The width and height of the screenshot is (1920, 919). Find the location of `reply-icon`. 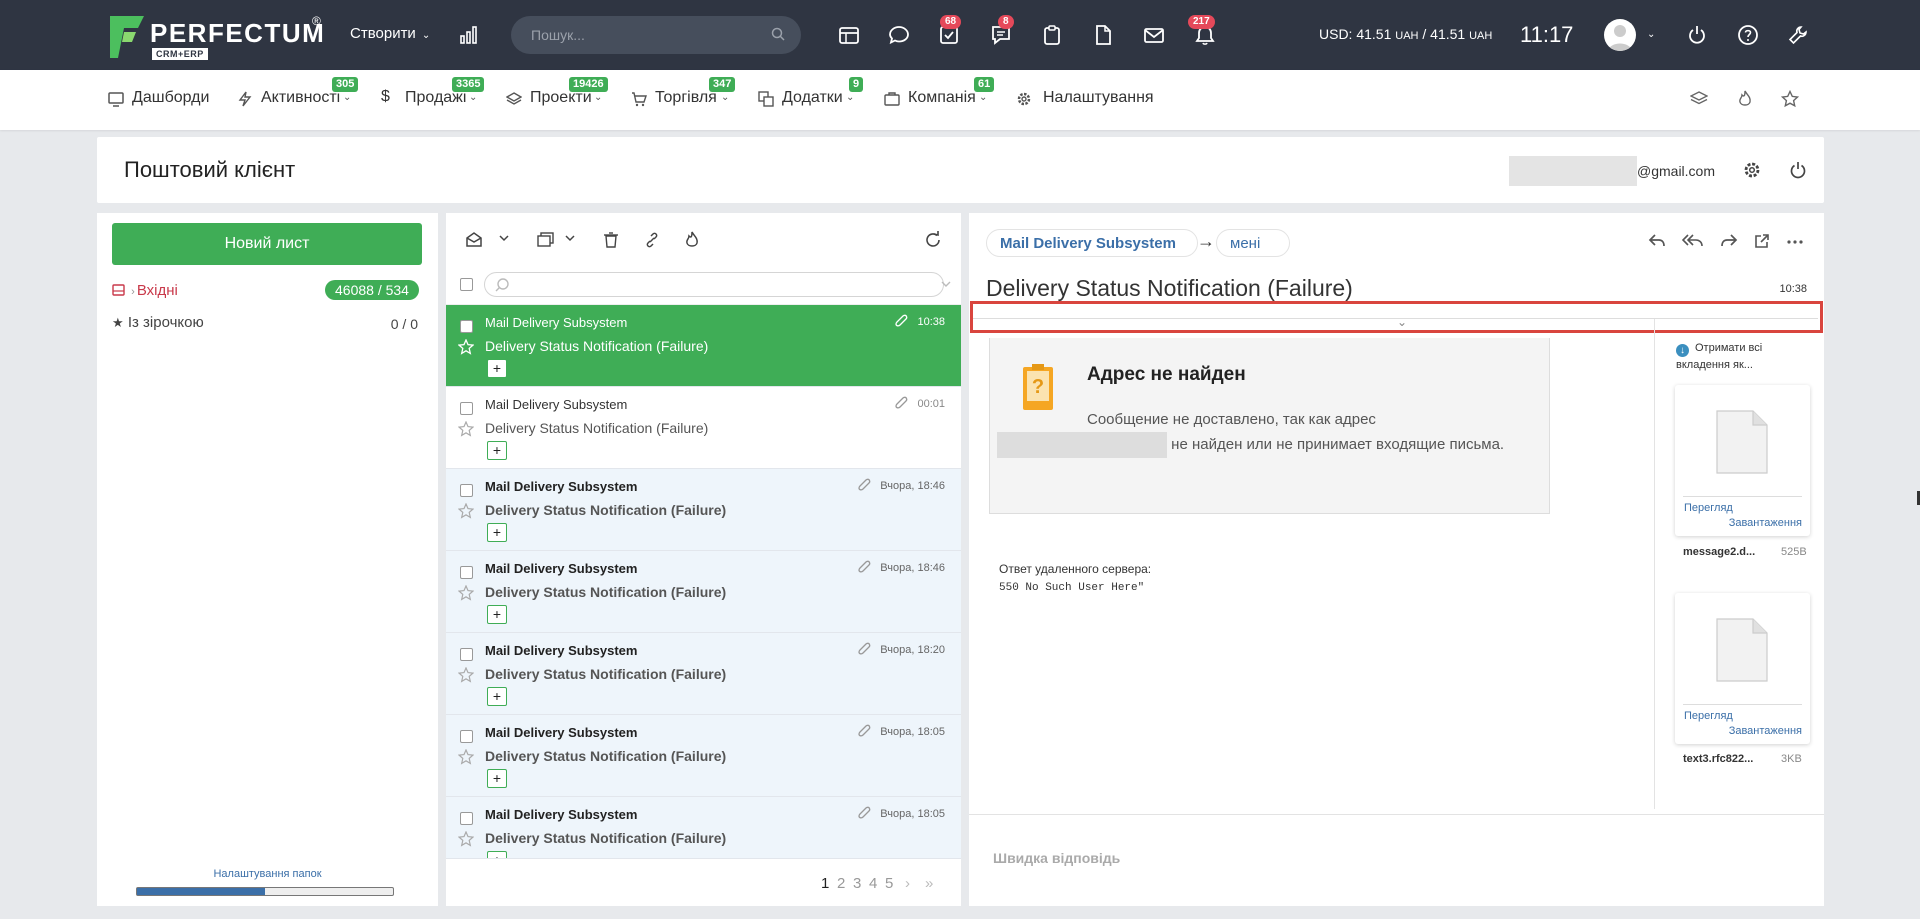

reply-icon is located at coordinates (1657, 241).